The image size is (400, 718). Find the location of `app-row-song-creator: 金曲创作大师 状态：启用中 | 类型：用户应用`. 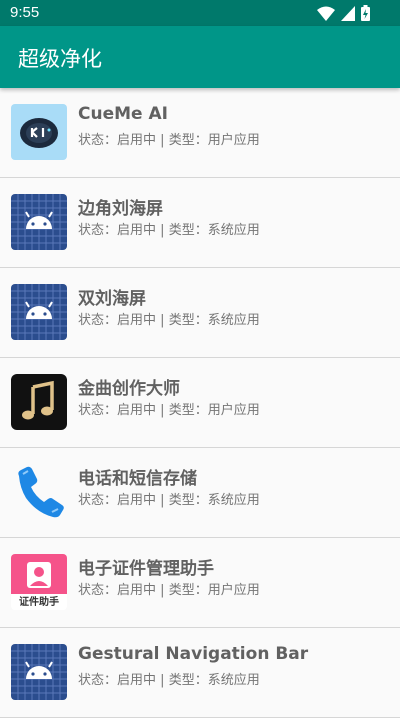

app-row-song-creator: 金曲创作大师 状态：启用中 | 类型：用户应用 is located at coordinates (200, 403).